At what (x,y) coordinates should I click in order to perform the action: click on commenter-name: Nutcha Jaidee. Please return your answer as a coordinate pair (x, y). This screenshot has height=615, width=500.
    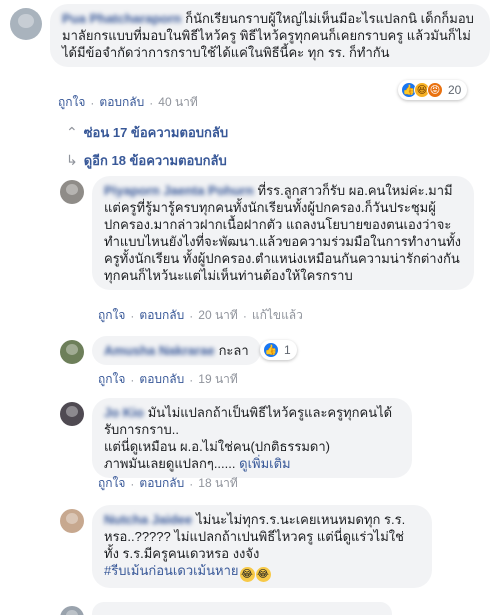
    Looking at the image, I should click on (148, 519).